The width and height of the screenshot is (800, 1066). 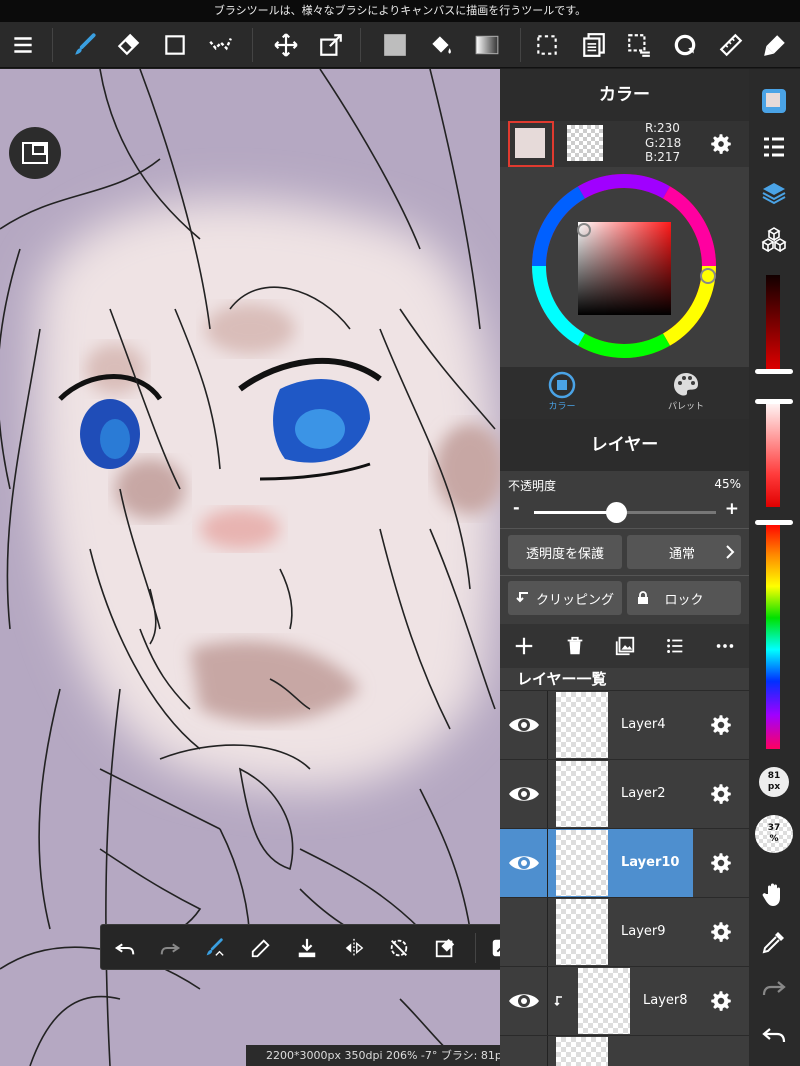 What do you see at coordinates (774, 1035) in the screenshot?
I see `undo-side-icon` at bounding box center [774, 1035].